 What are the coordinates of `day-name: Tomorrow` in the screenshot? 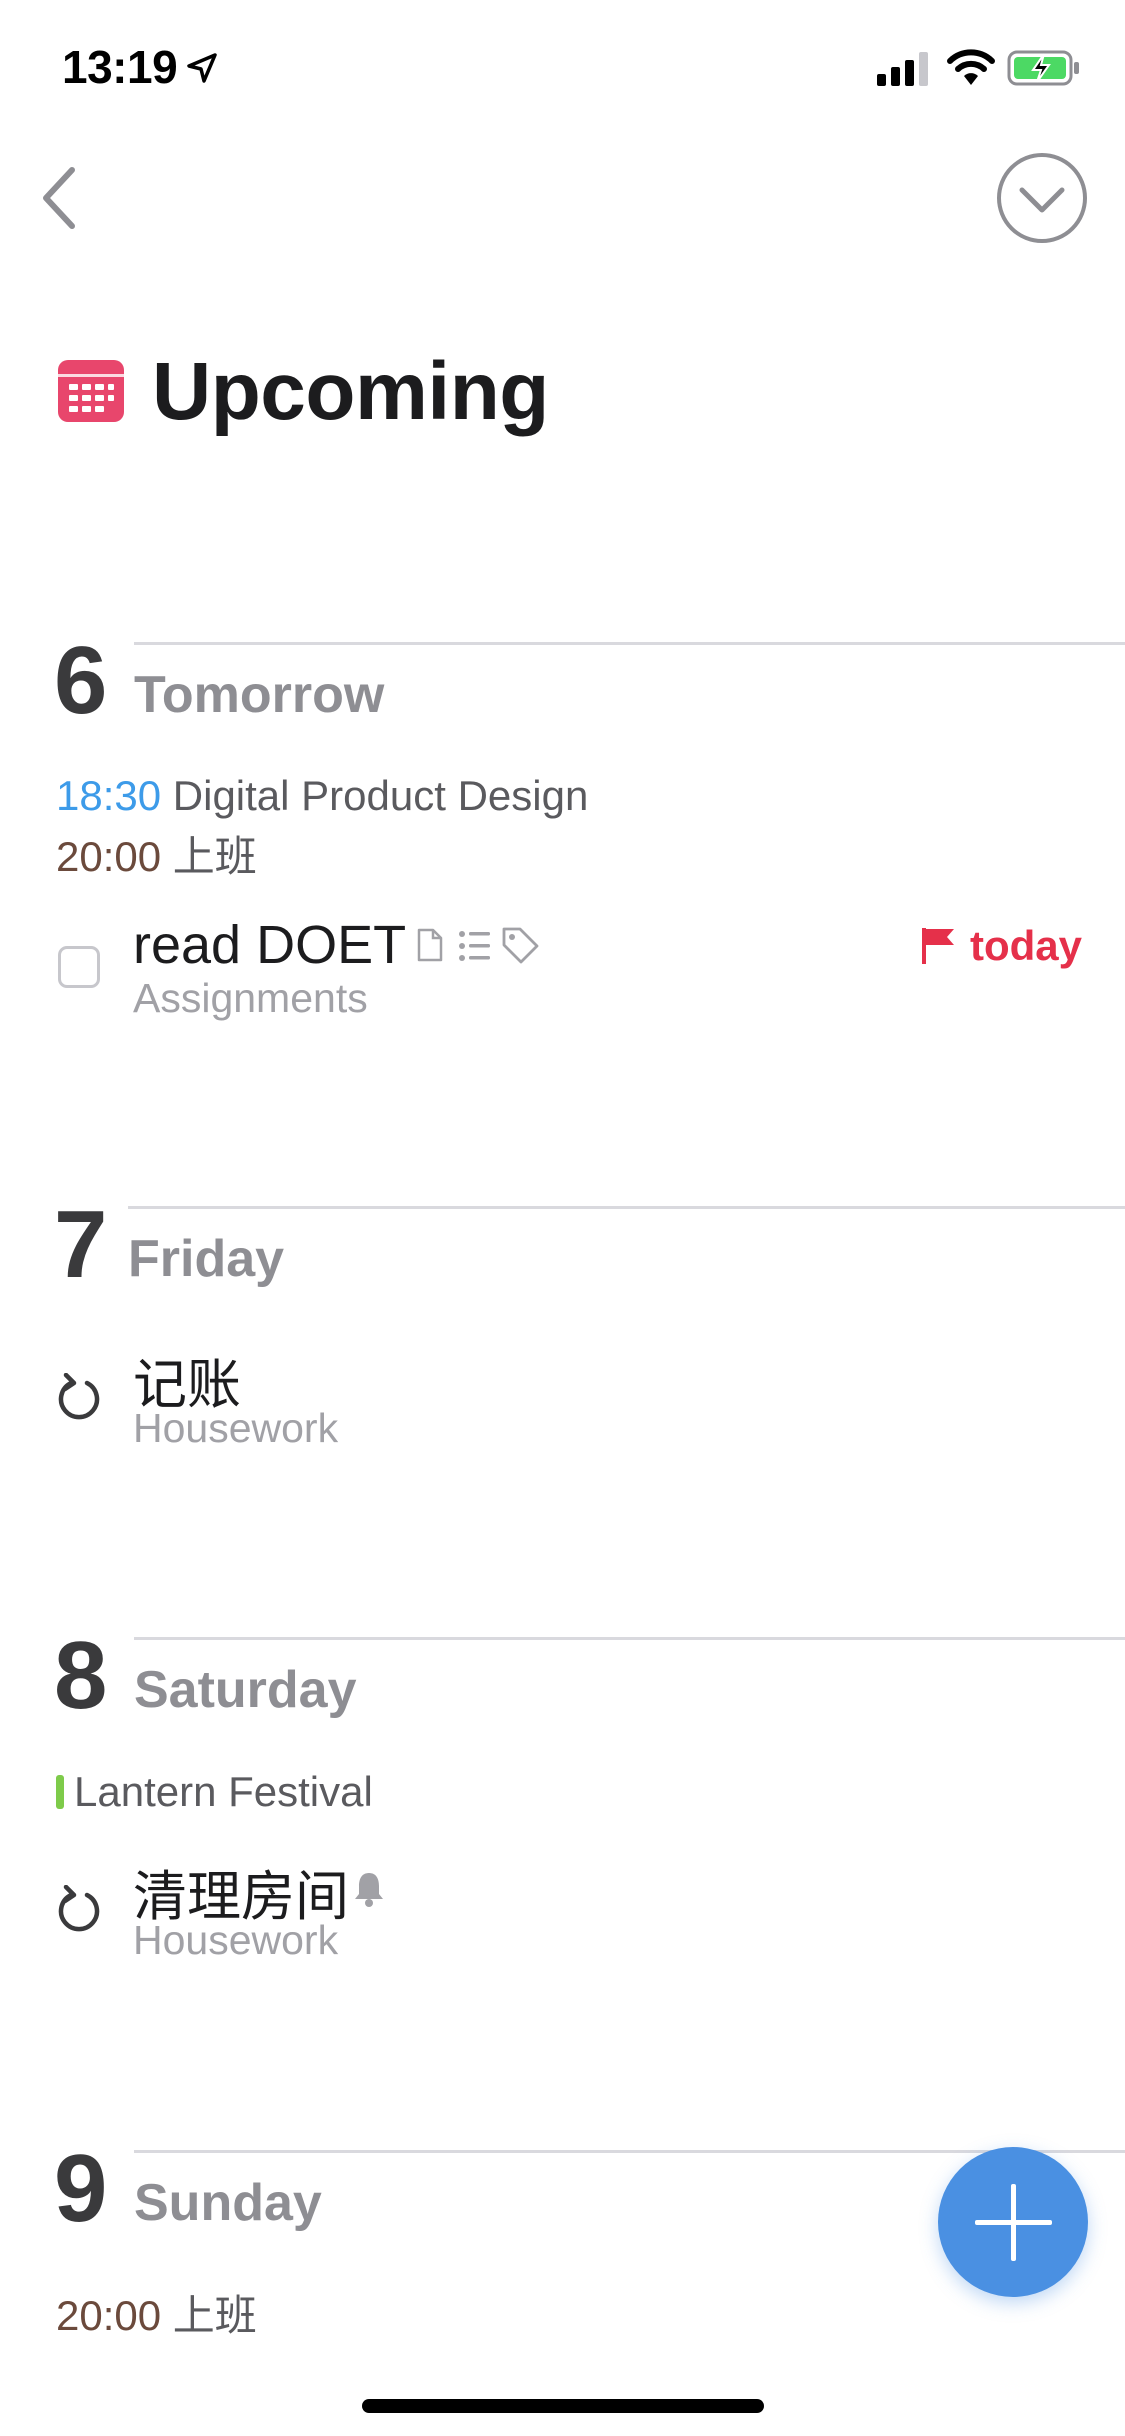 It's located at (259, 695).